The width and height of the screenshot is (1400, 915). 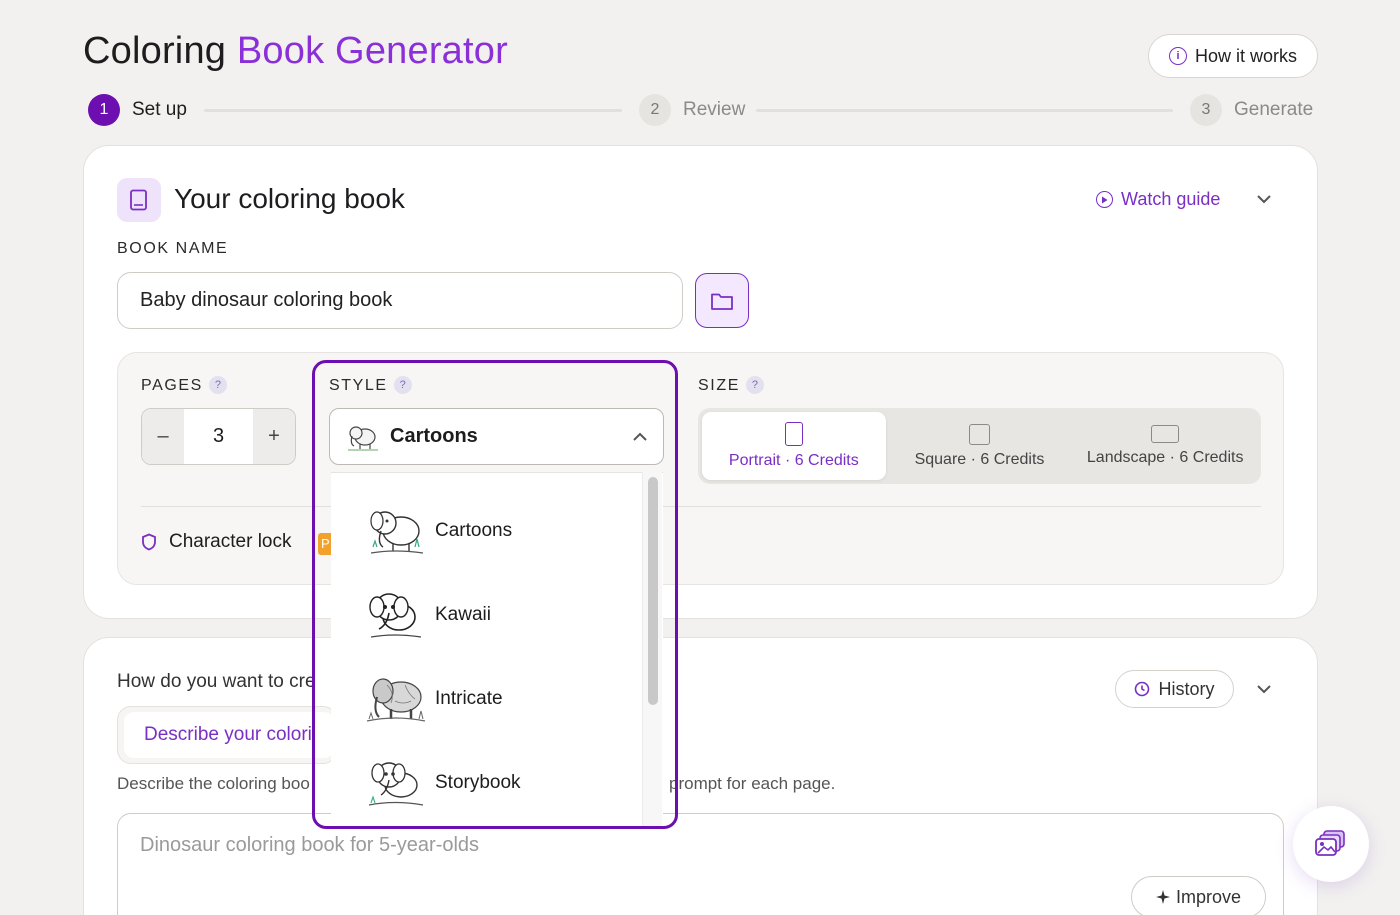 I want to click on images-icon, so click(x=1330, y=843).